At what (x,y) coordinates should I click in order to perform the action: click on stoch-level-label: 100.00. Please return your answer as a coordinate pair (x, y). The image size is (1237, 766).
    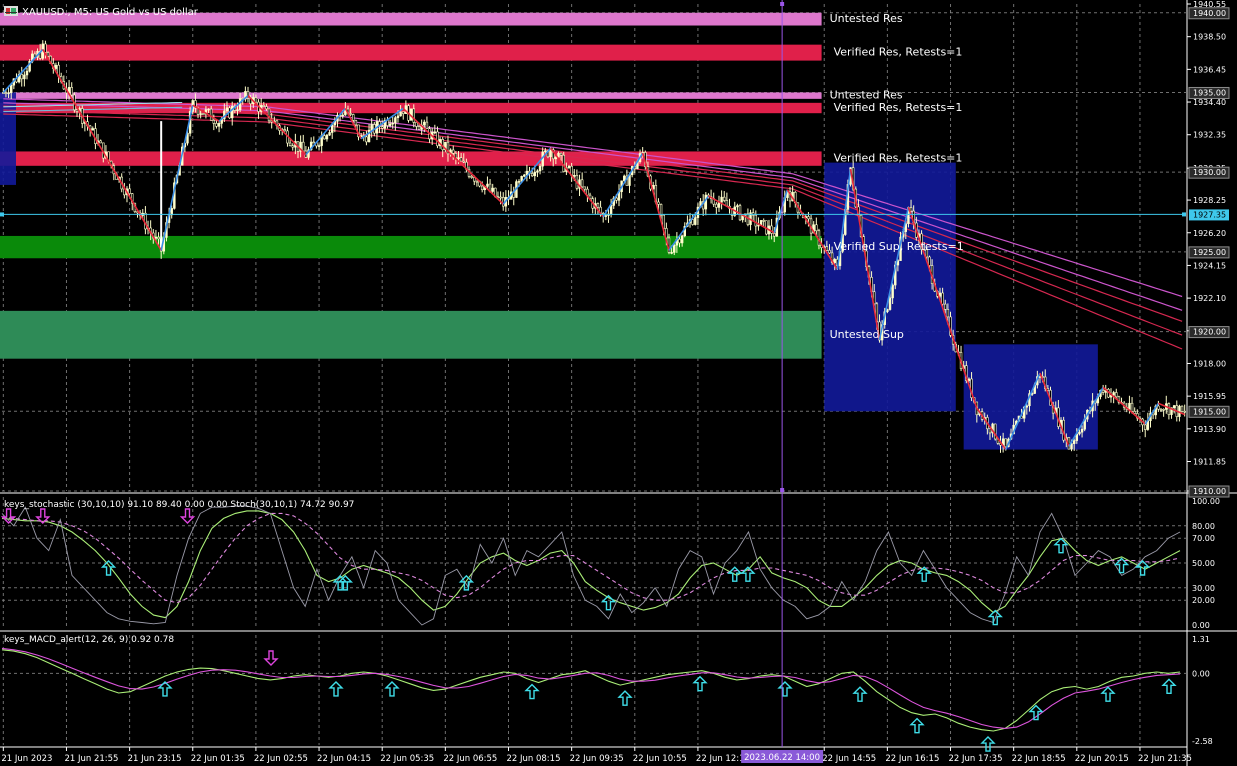
    Looking at the image, I should click on (1206, 501).